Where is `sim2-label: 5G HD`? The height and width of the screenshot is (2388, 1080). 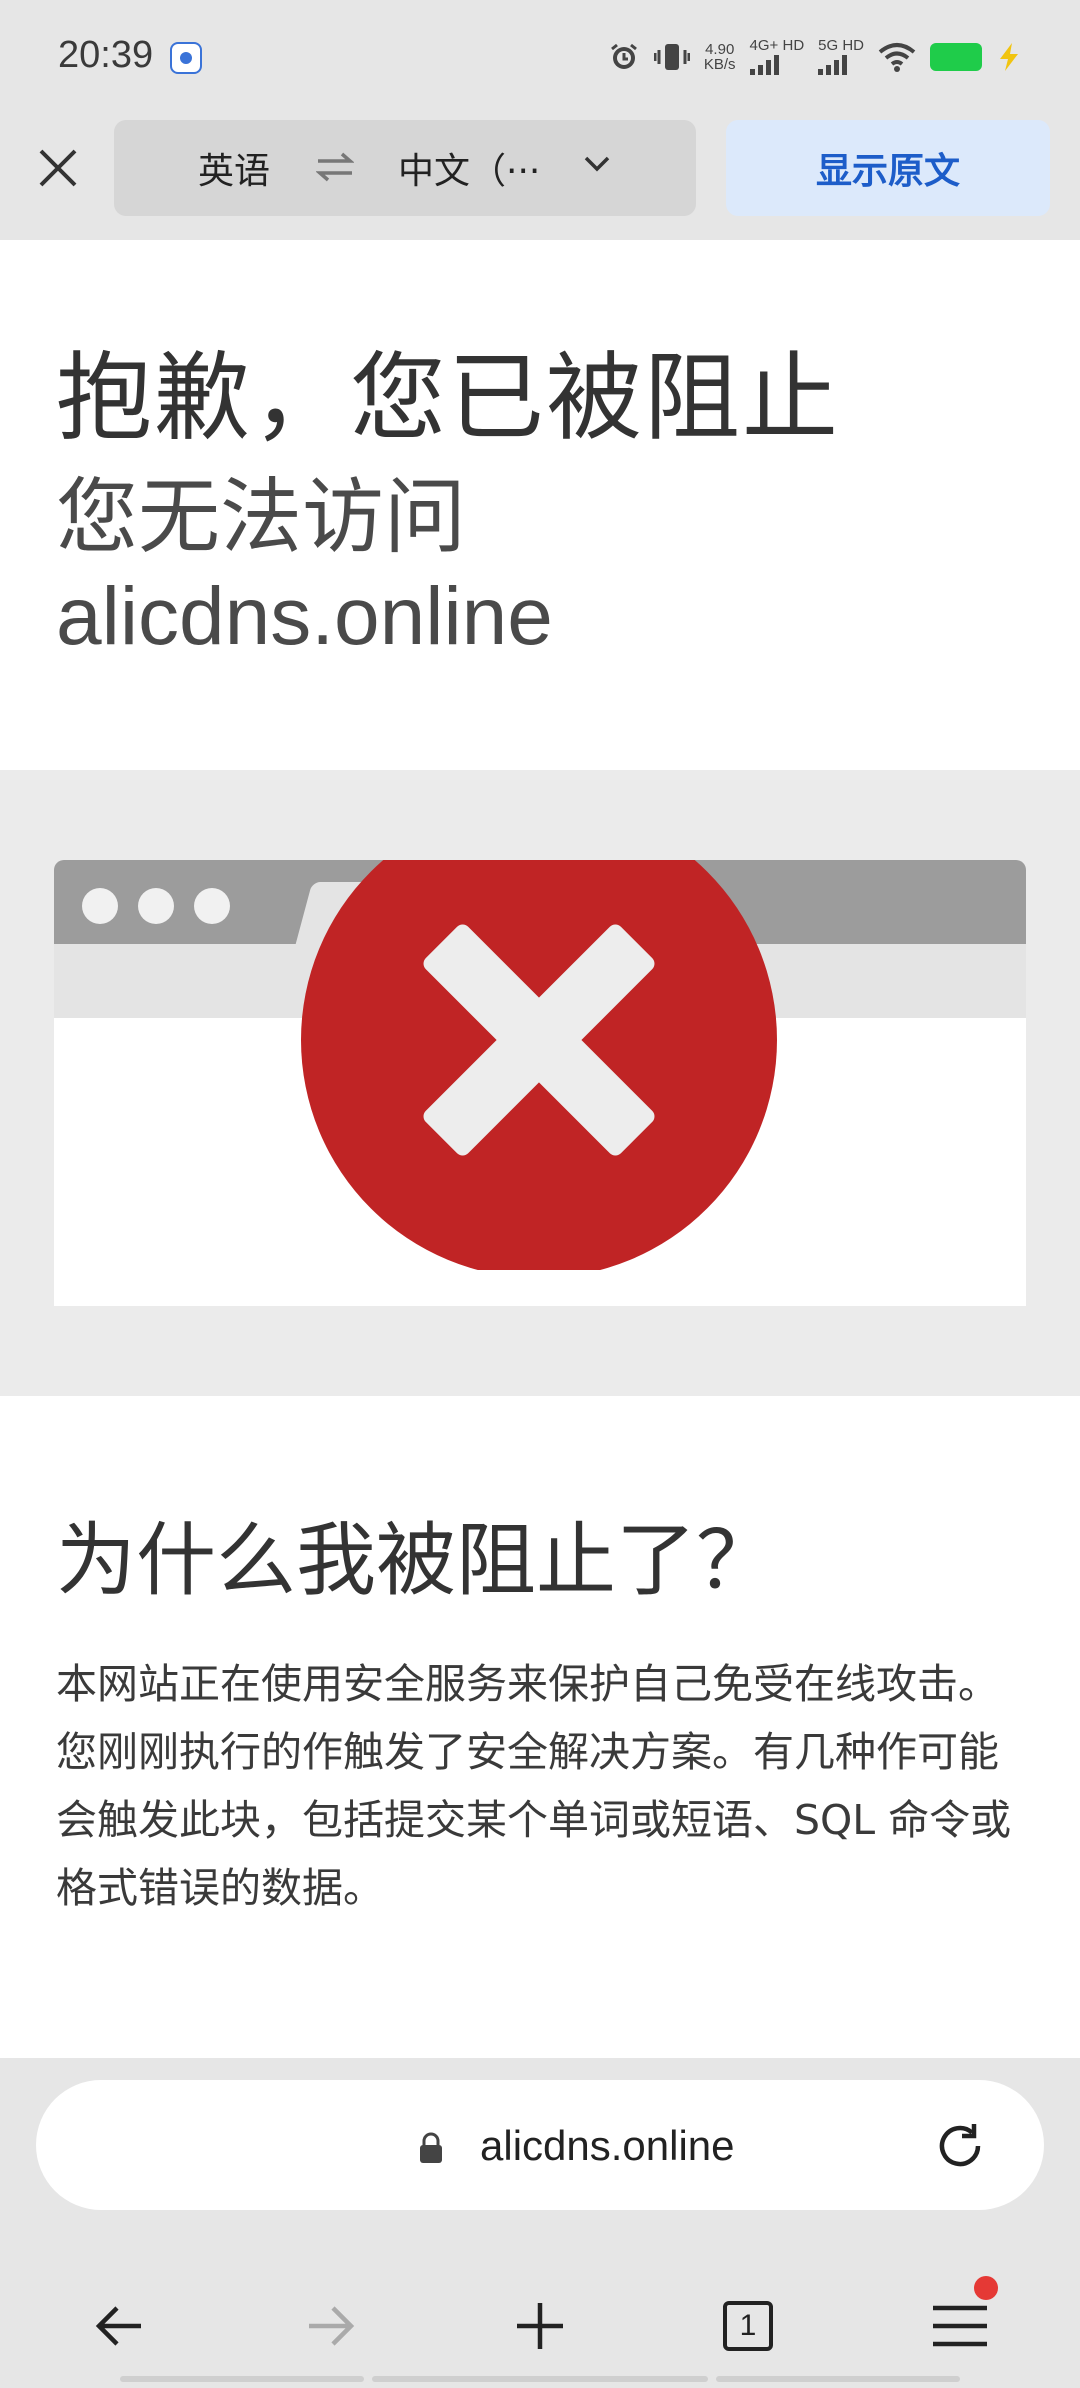 sim2-label: 5G HD is located at coordinates (841, 45).